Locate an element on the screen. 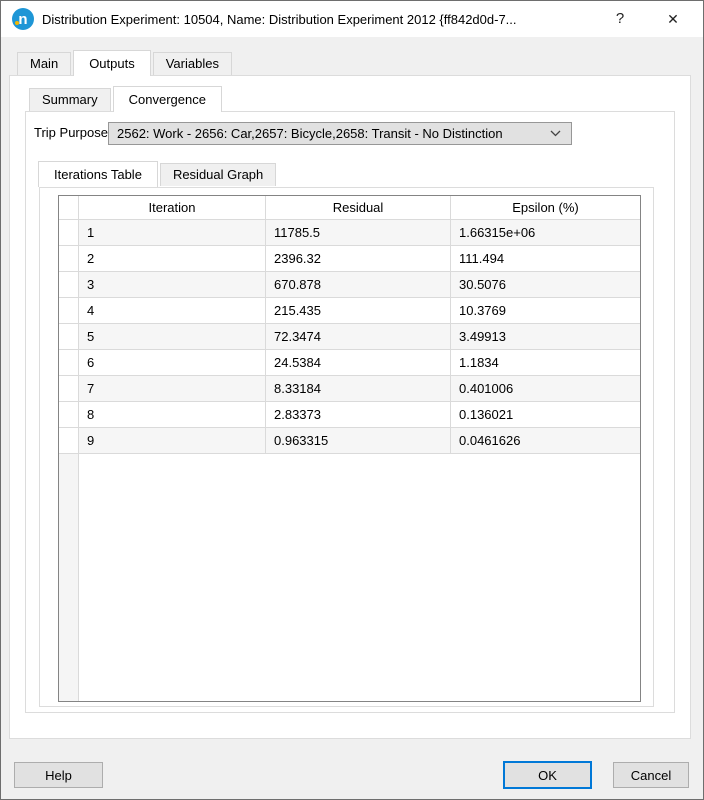  table-row: 4 215.435 10.3769 is located at coordinates (349, 311).